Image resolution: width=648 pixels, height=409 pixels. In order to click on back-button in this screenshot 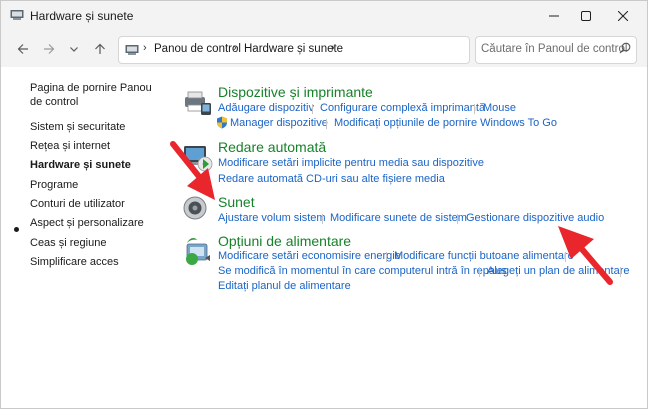, I will do `click(23, 49)`.